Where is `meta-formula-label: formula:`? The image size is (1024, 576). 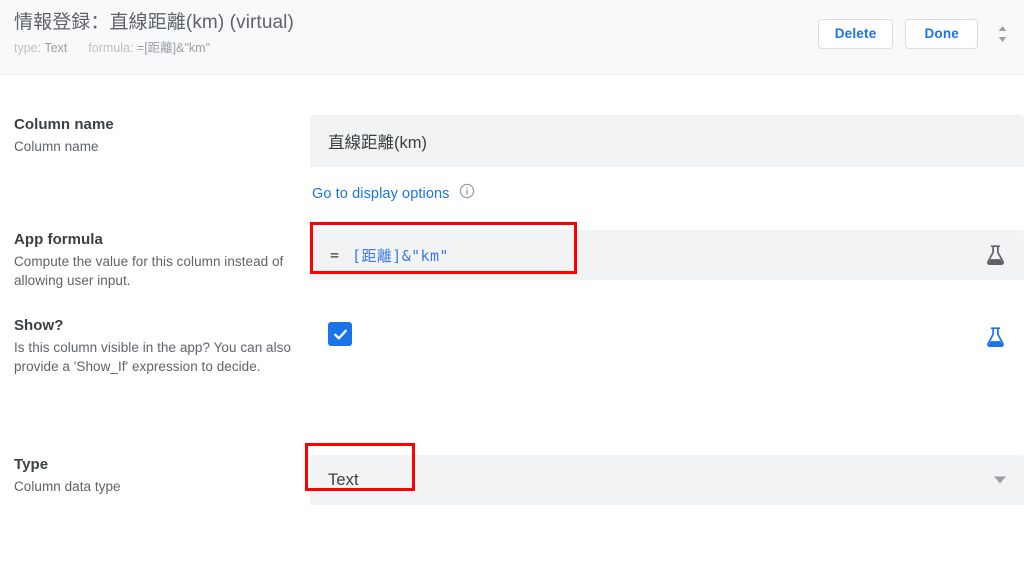
meta-formula-label: formula: is located at coordinates (111, 48).